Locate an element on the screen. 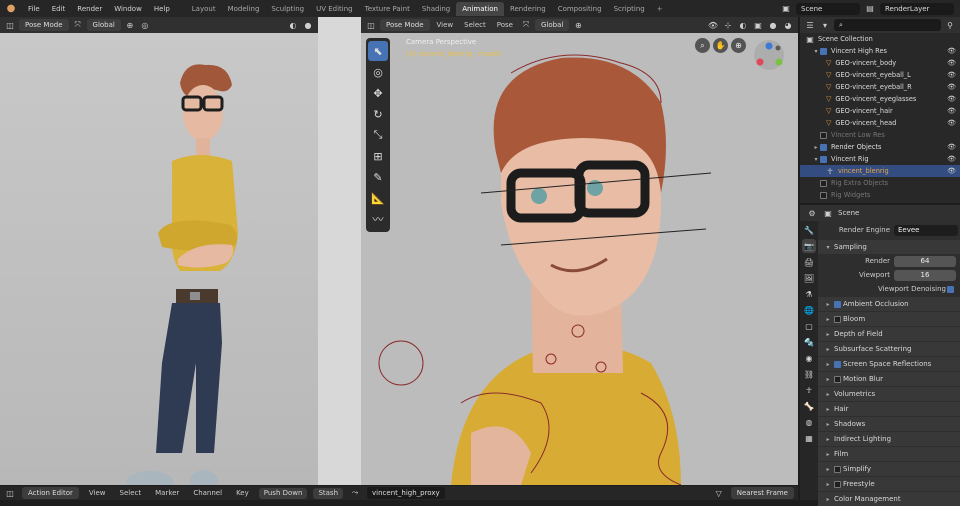 The width and height of the screenshot is (960, 506). dopesheet-editor-icon: ◫ is located at coordinates (10, 493).